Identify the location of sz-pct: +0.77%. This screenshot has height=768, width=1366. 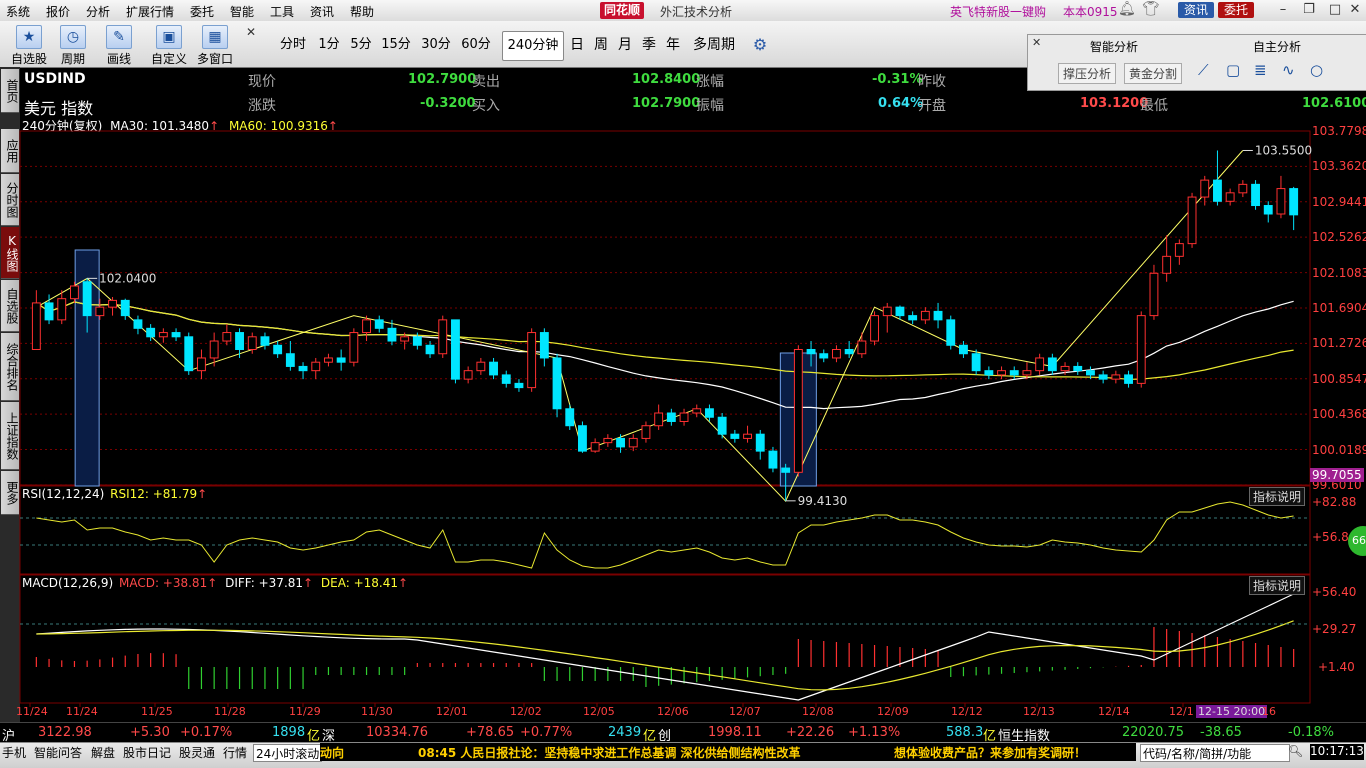
(546, 732).